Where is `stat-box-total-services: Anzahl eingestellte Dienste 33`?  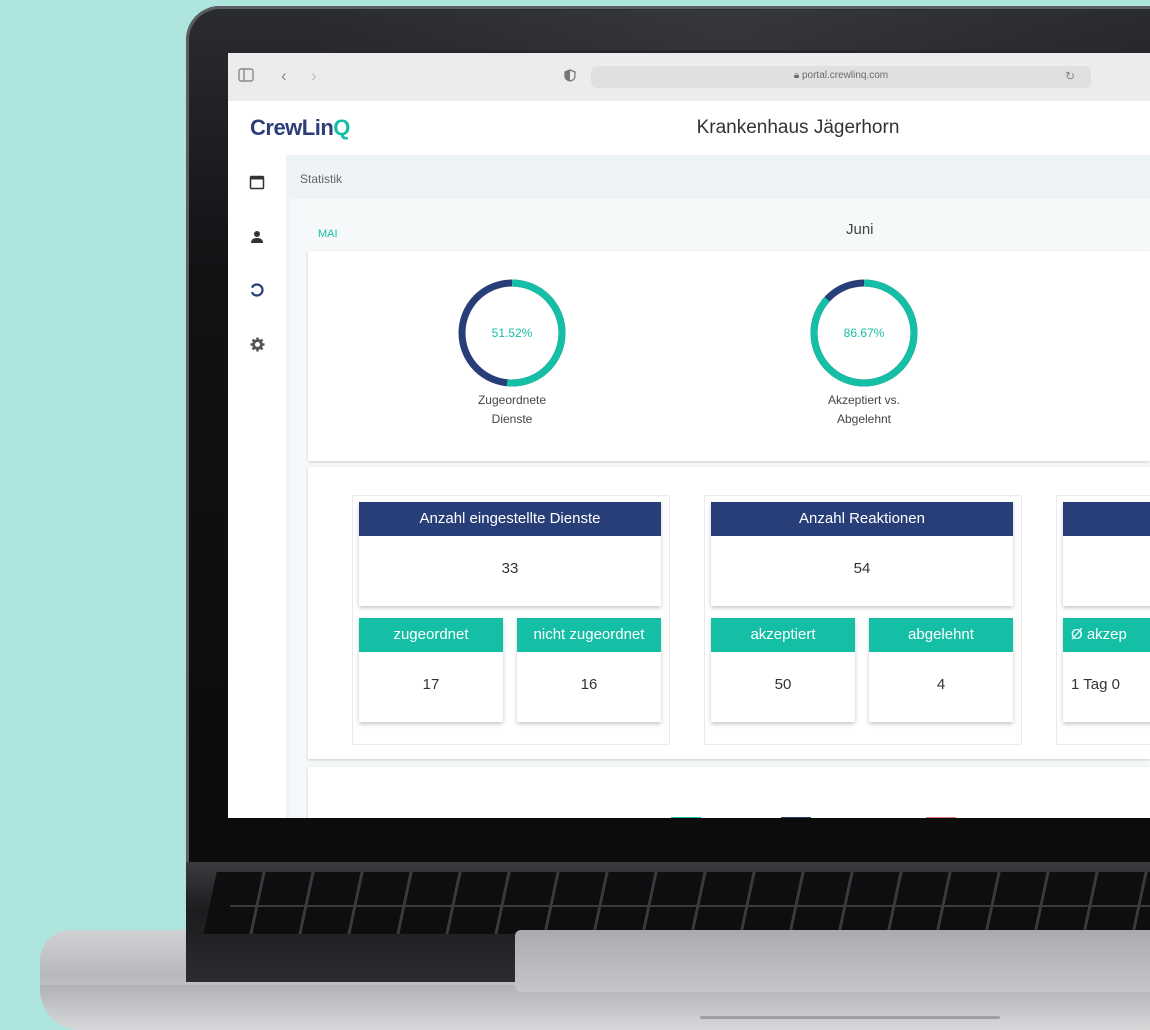 stat-box-total-services: Anzahl eingestellte Dienste 33 is located at coordinates (510, 554).